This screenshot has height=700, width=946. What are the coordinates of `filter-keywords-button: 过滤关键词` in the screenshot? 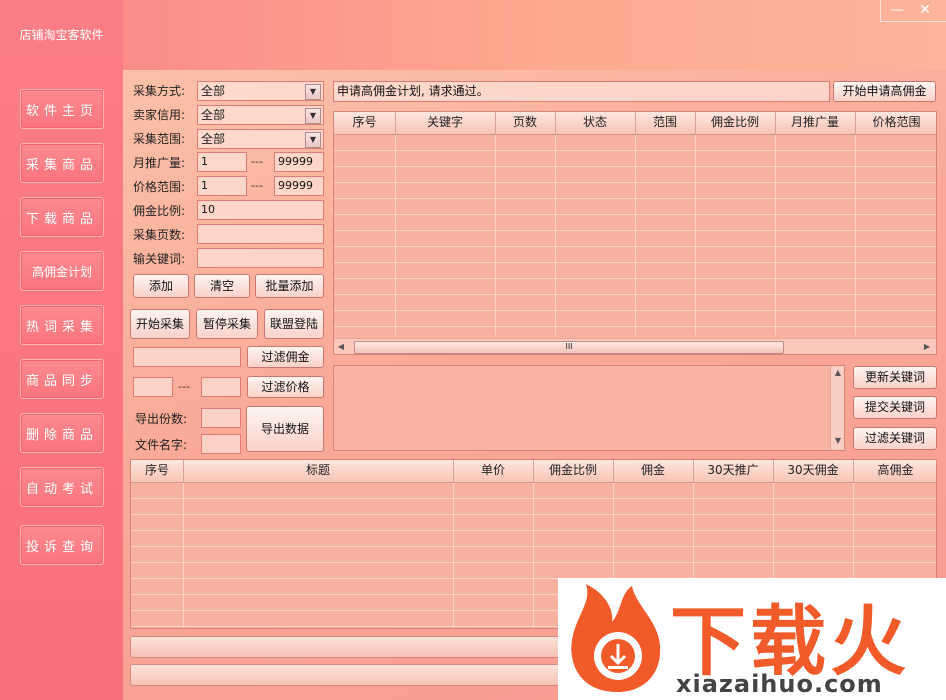 It's located at (895, 438).